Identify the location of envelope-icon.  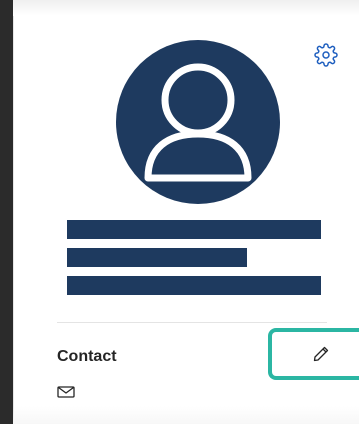
(66, 392).